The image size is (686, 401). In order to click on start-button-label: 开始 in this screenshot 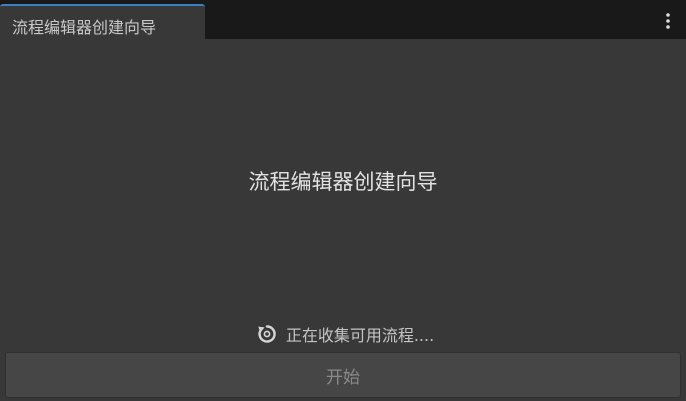, I will do `click(343, 377)`.